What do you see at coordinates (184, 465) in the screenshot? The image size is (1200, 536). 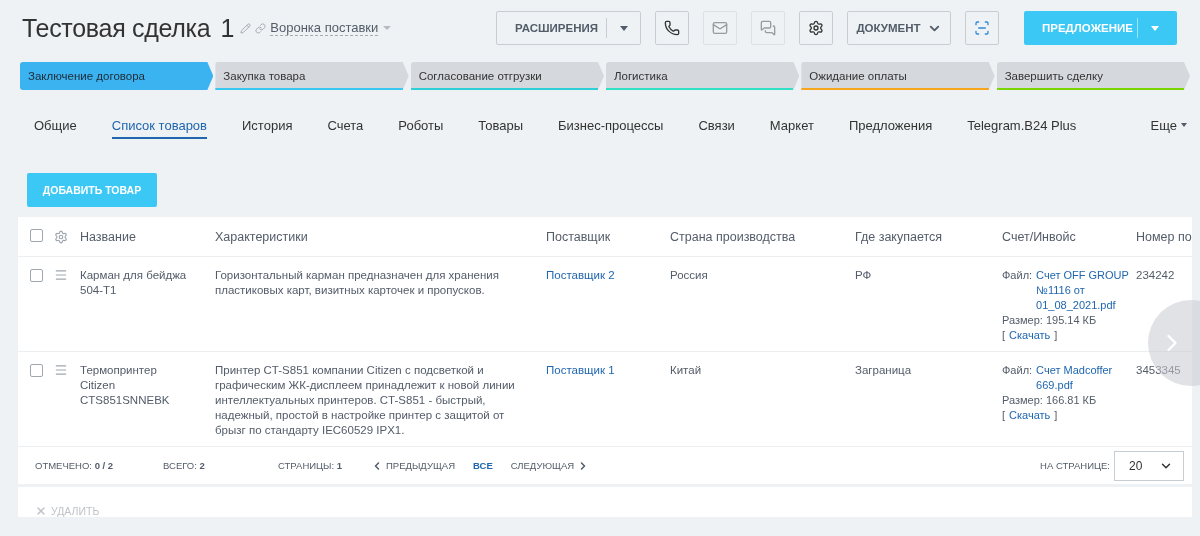 I see `total-count: ВСЕГО: 2` at bounding box center [184, 465].